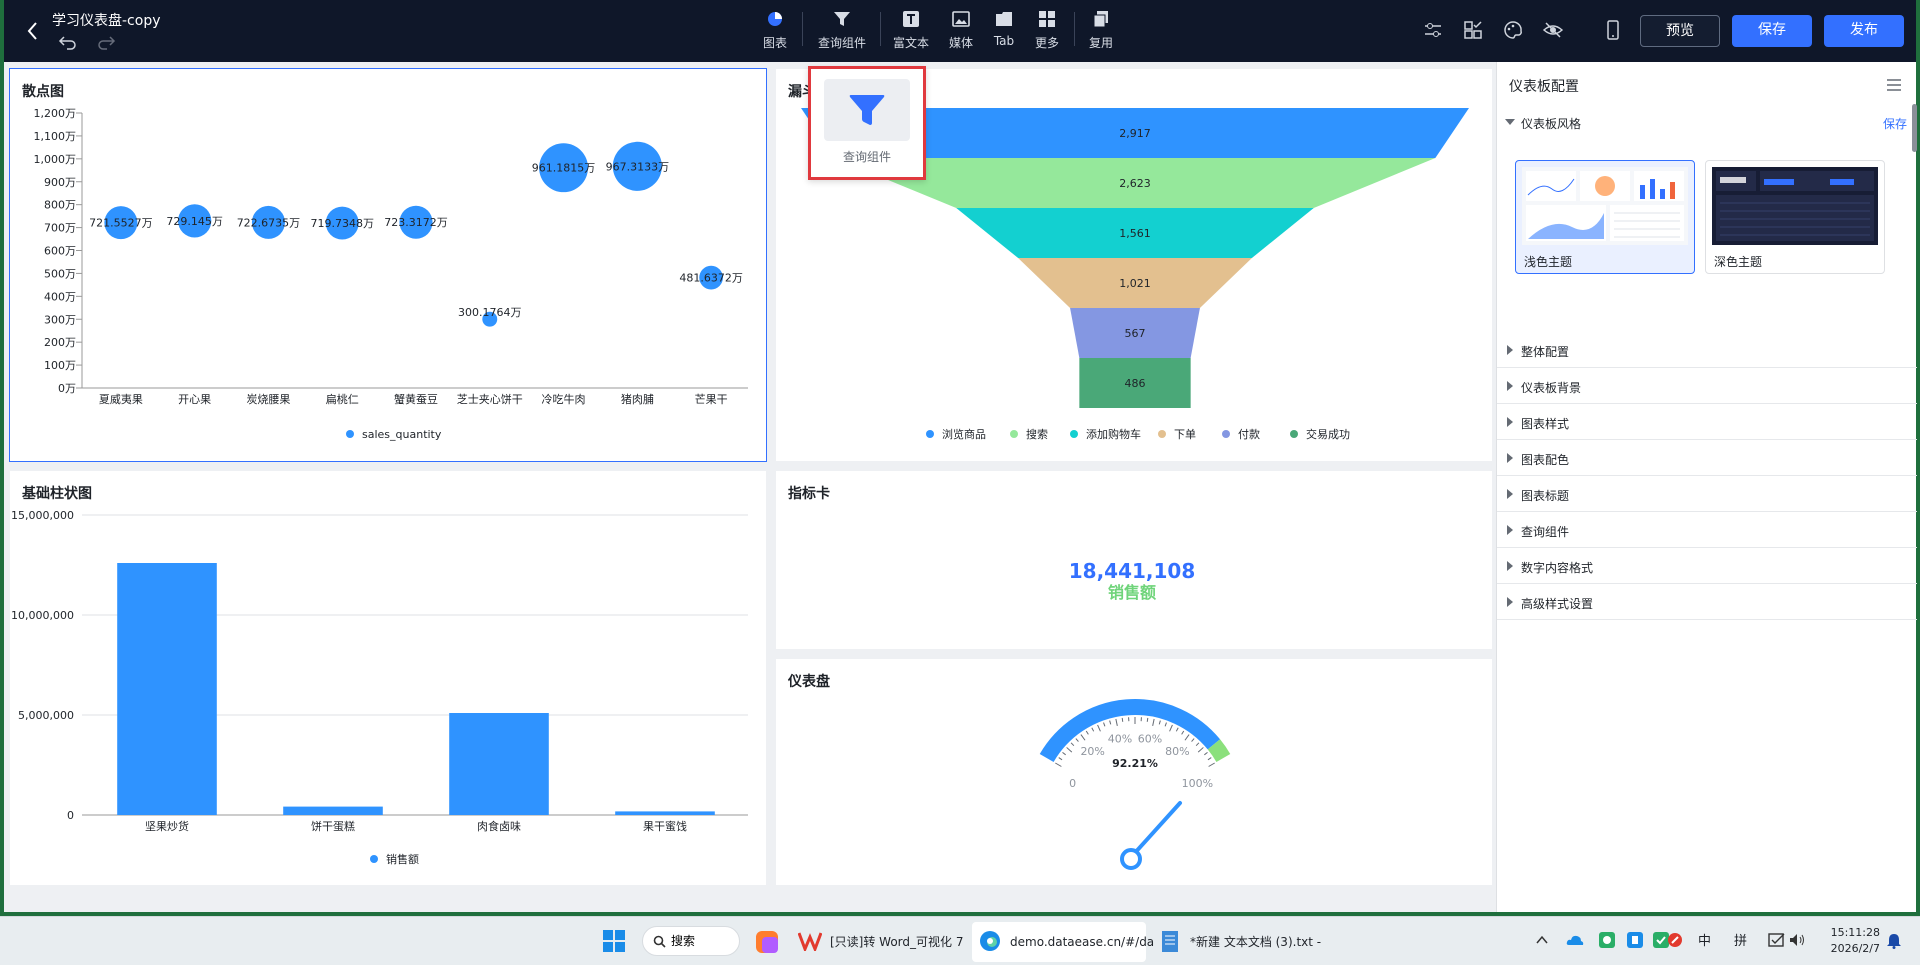  I want to click on config-section: 仪表板背景, so click(1707, 386).